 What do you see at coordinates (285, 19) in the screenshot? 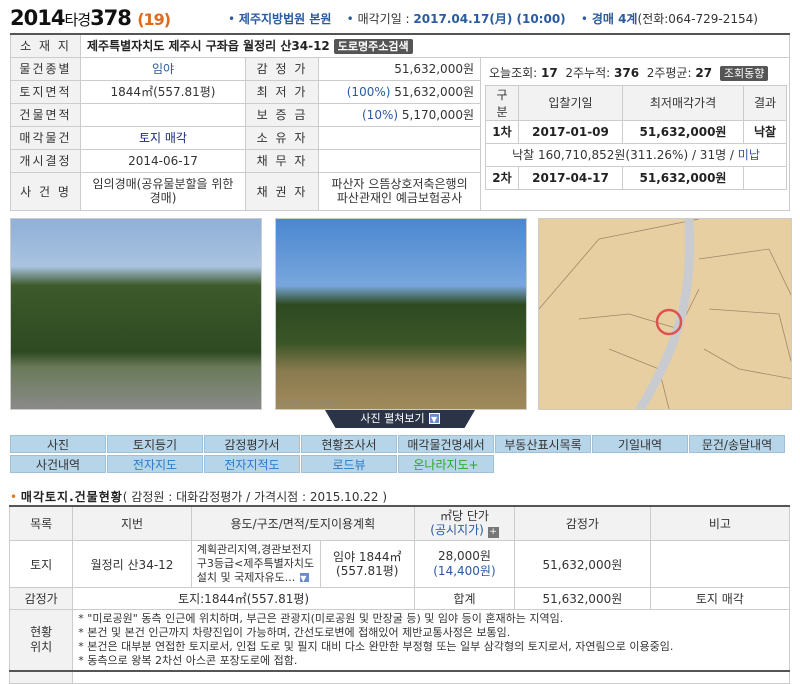
I see `court-name: 제주지방법원 본원` at bounding box center [285, 19].